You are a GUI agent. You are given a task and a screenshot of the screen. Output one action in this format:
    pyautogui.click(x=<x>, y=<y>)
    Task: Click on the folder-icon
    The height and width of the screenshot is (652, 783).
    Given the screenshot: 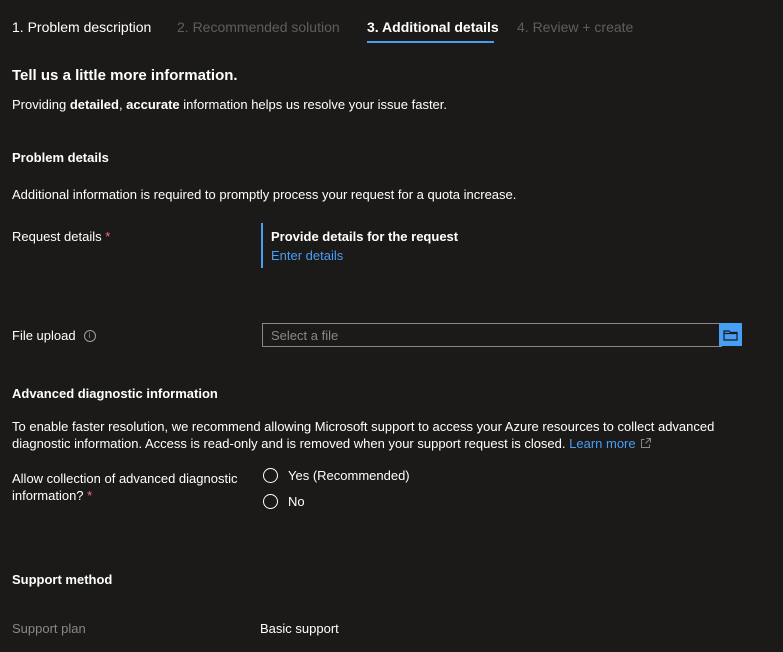 What is the action you would take?
    pyautogui.click(x=730, y=335)
    